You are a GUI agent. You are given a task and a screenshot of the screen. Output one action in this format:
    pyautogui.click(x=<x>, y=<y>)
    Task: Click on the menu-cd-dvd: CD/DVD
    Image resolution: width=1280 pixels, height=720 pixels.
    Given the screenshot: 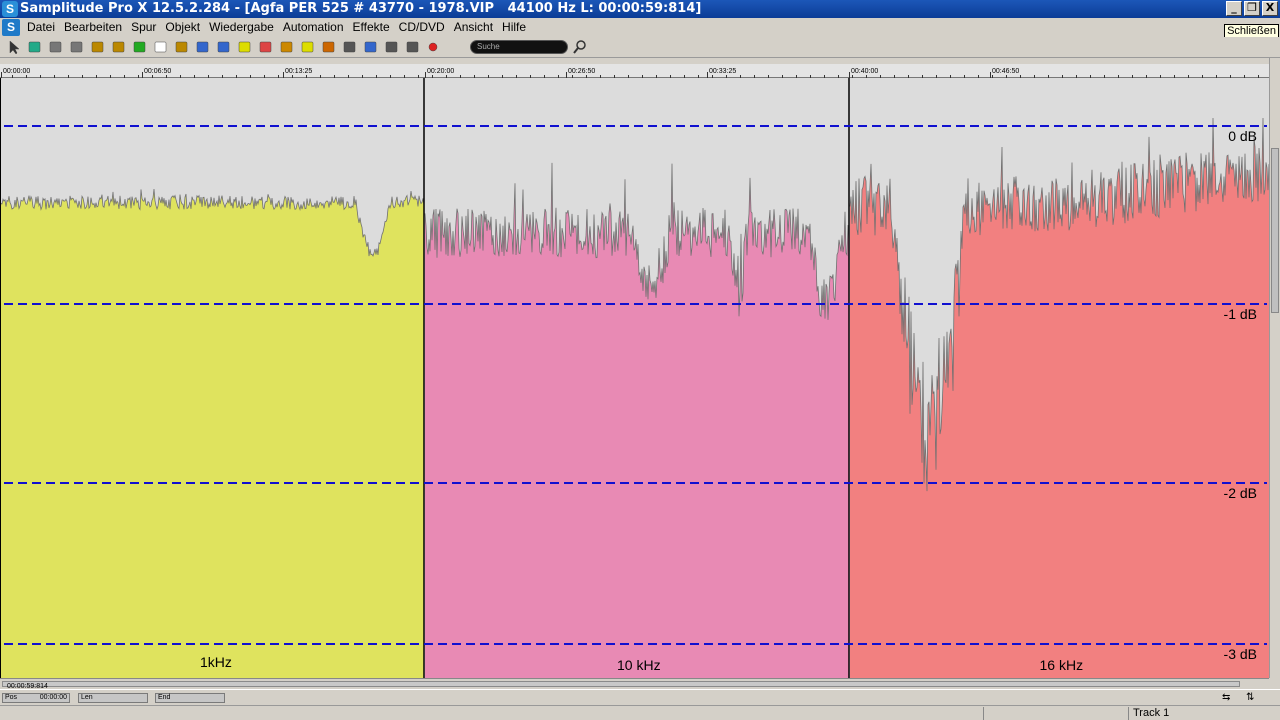 What is the action you would take?
    pyautogui.click(x=423, y=27)
    